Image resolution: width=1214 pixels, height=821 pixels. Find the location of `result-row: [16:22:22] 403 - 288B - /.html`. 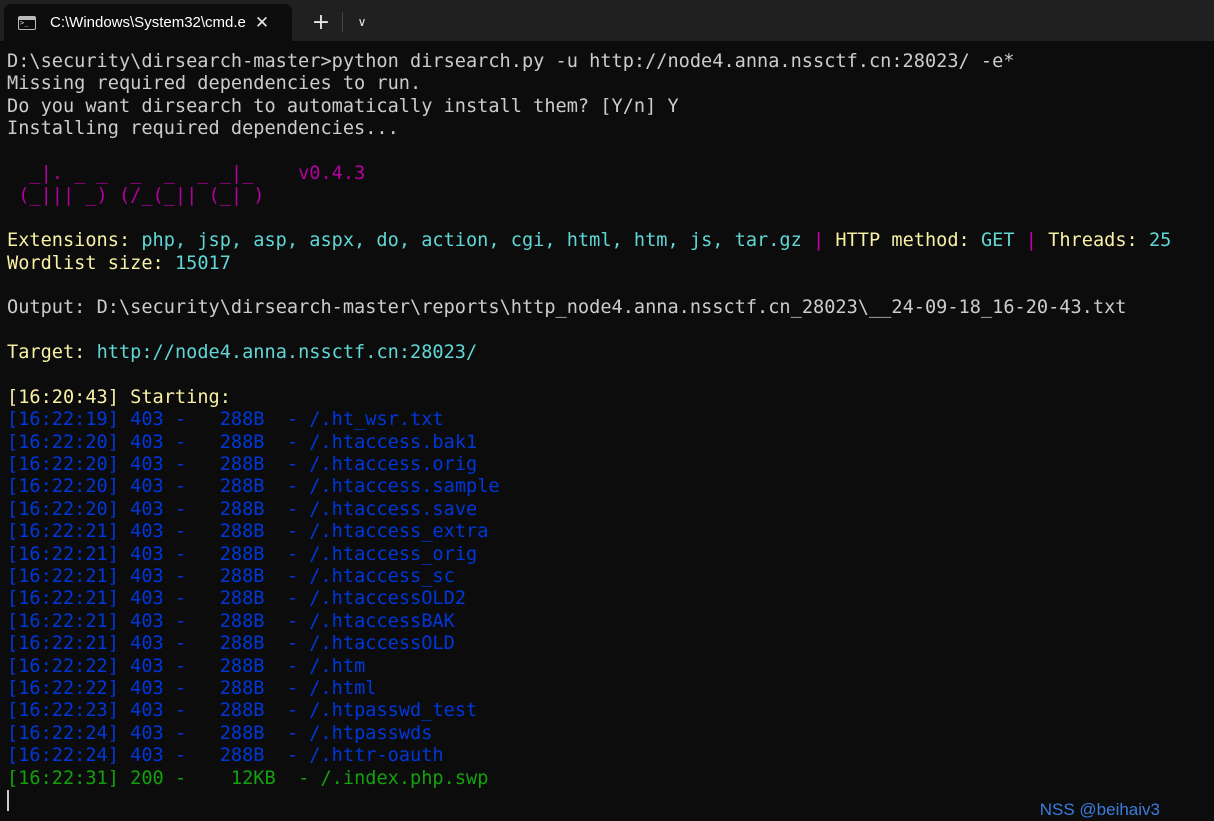

result-row: [16:22:22] 403 - 288B - /.html is located at coordinates (192, 688).